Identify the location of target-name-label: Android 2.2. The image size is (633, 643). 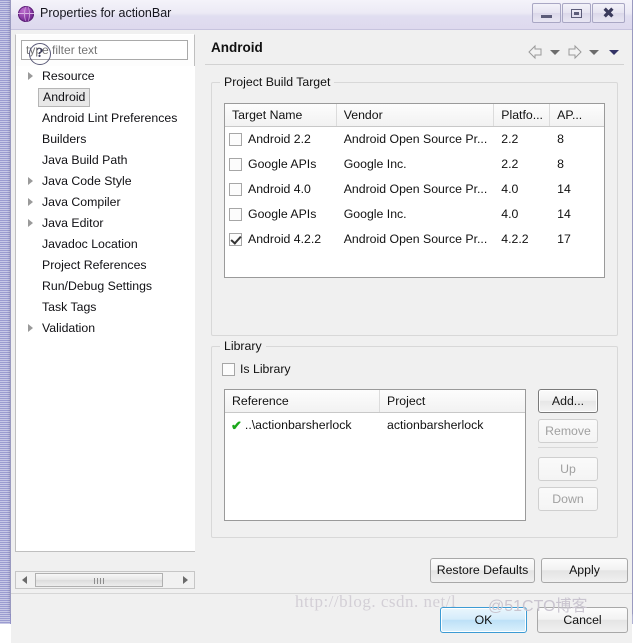
(279, 139).